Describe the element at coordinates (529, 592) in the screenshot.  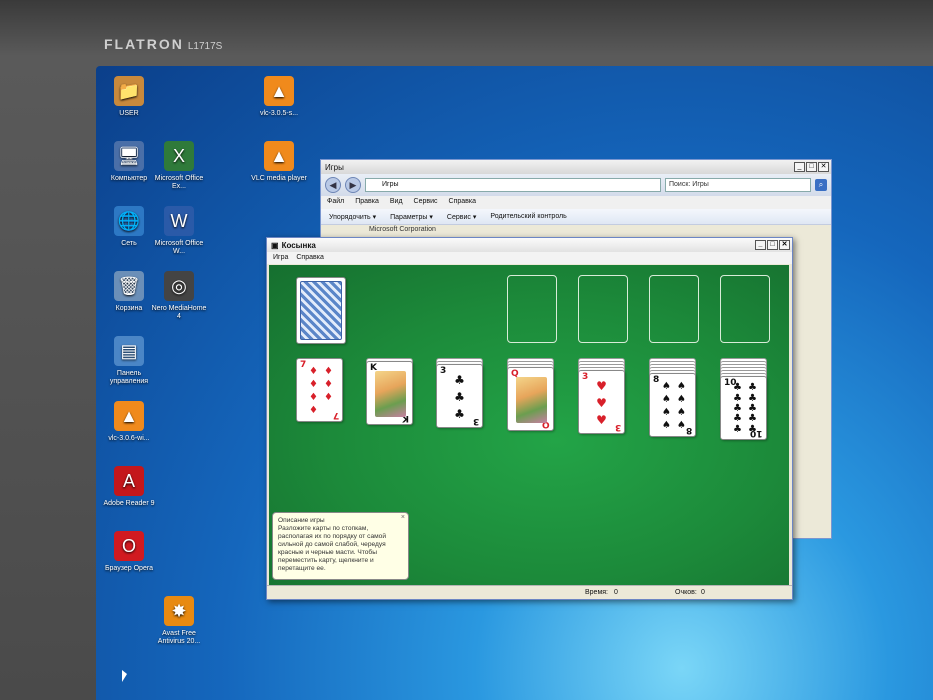
I see `status-bar: Время: 0 Очков: 0` at that location.